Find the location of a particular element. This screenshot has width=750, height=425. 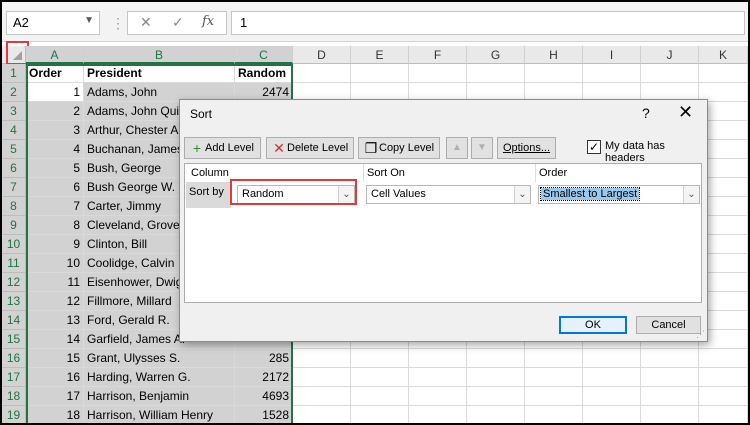

column-header-k: K is located at coordinates (723, 55).